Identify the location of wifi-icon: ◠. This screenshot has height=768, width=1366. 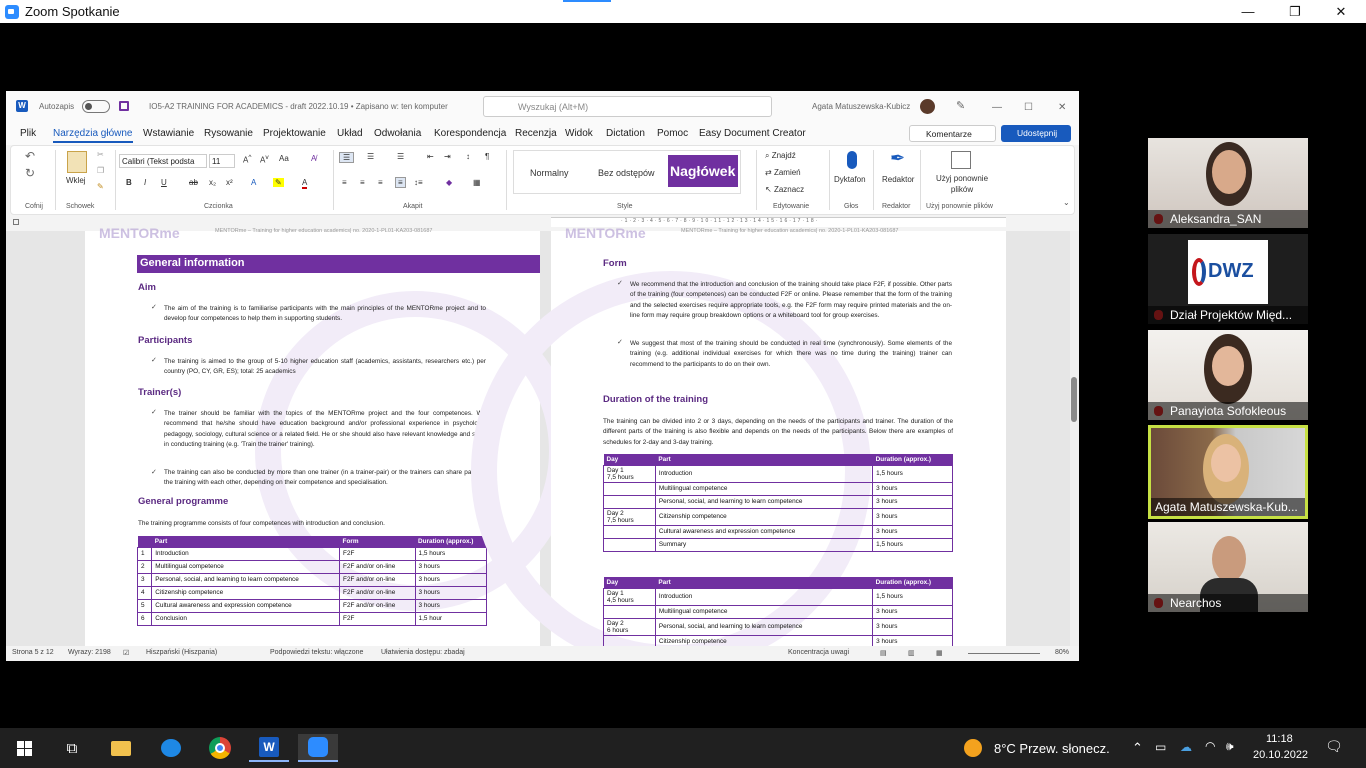
(1210, 746).